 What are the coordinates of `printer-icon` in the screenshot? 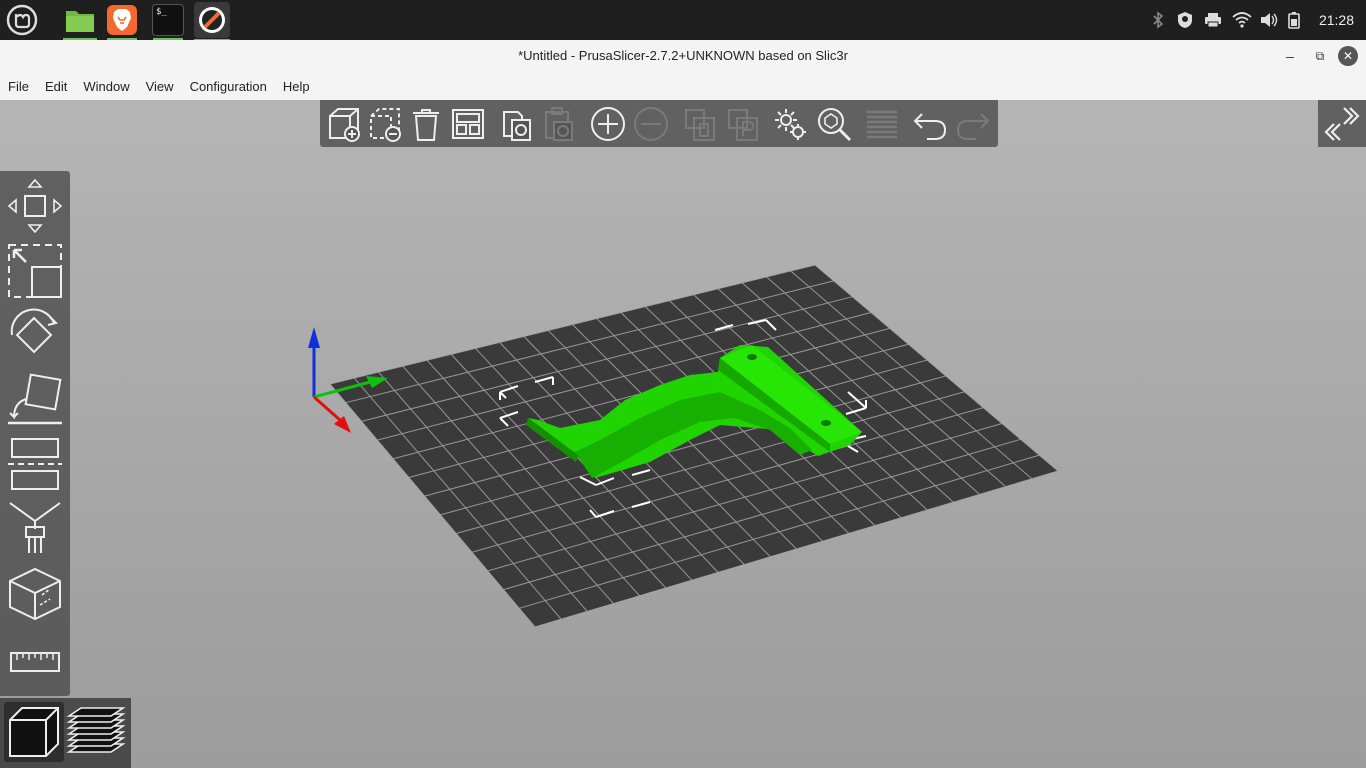 It's located at (1213, 20).